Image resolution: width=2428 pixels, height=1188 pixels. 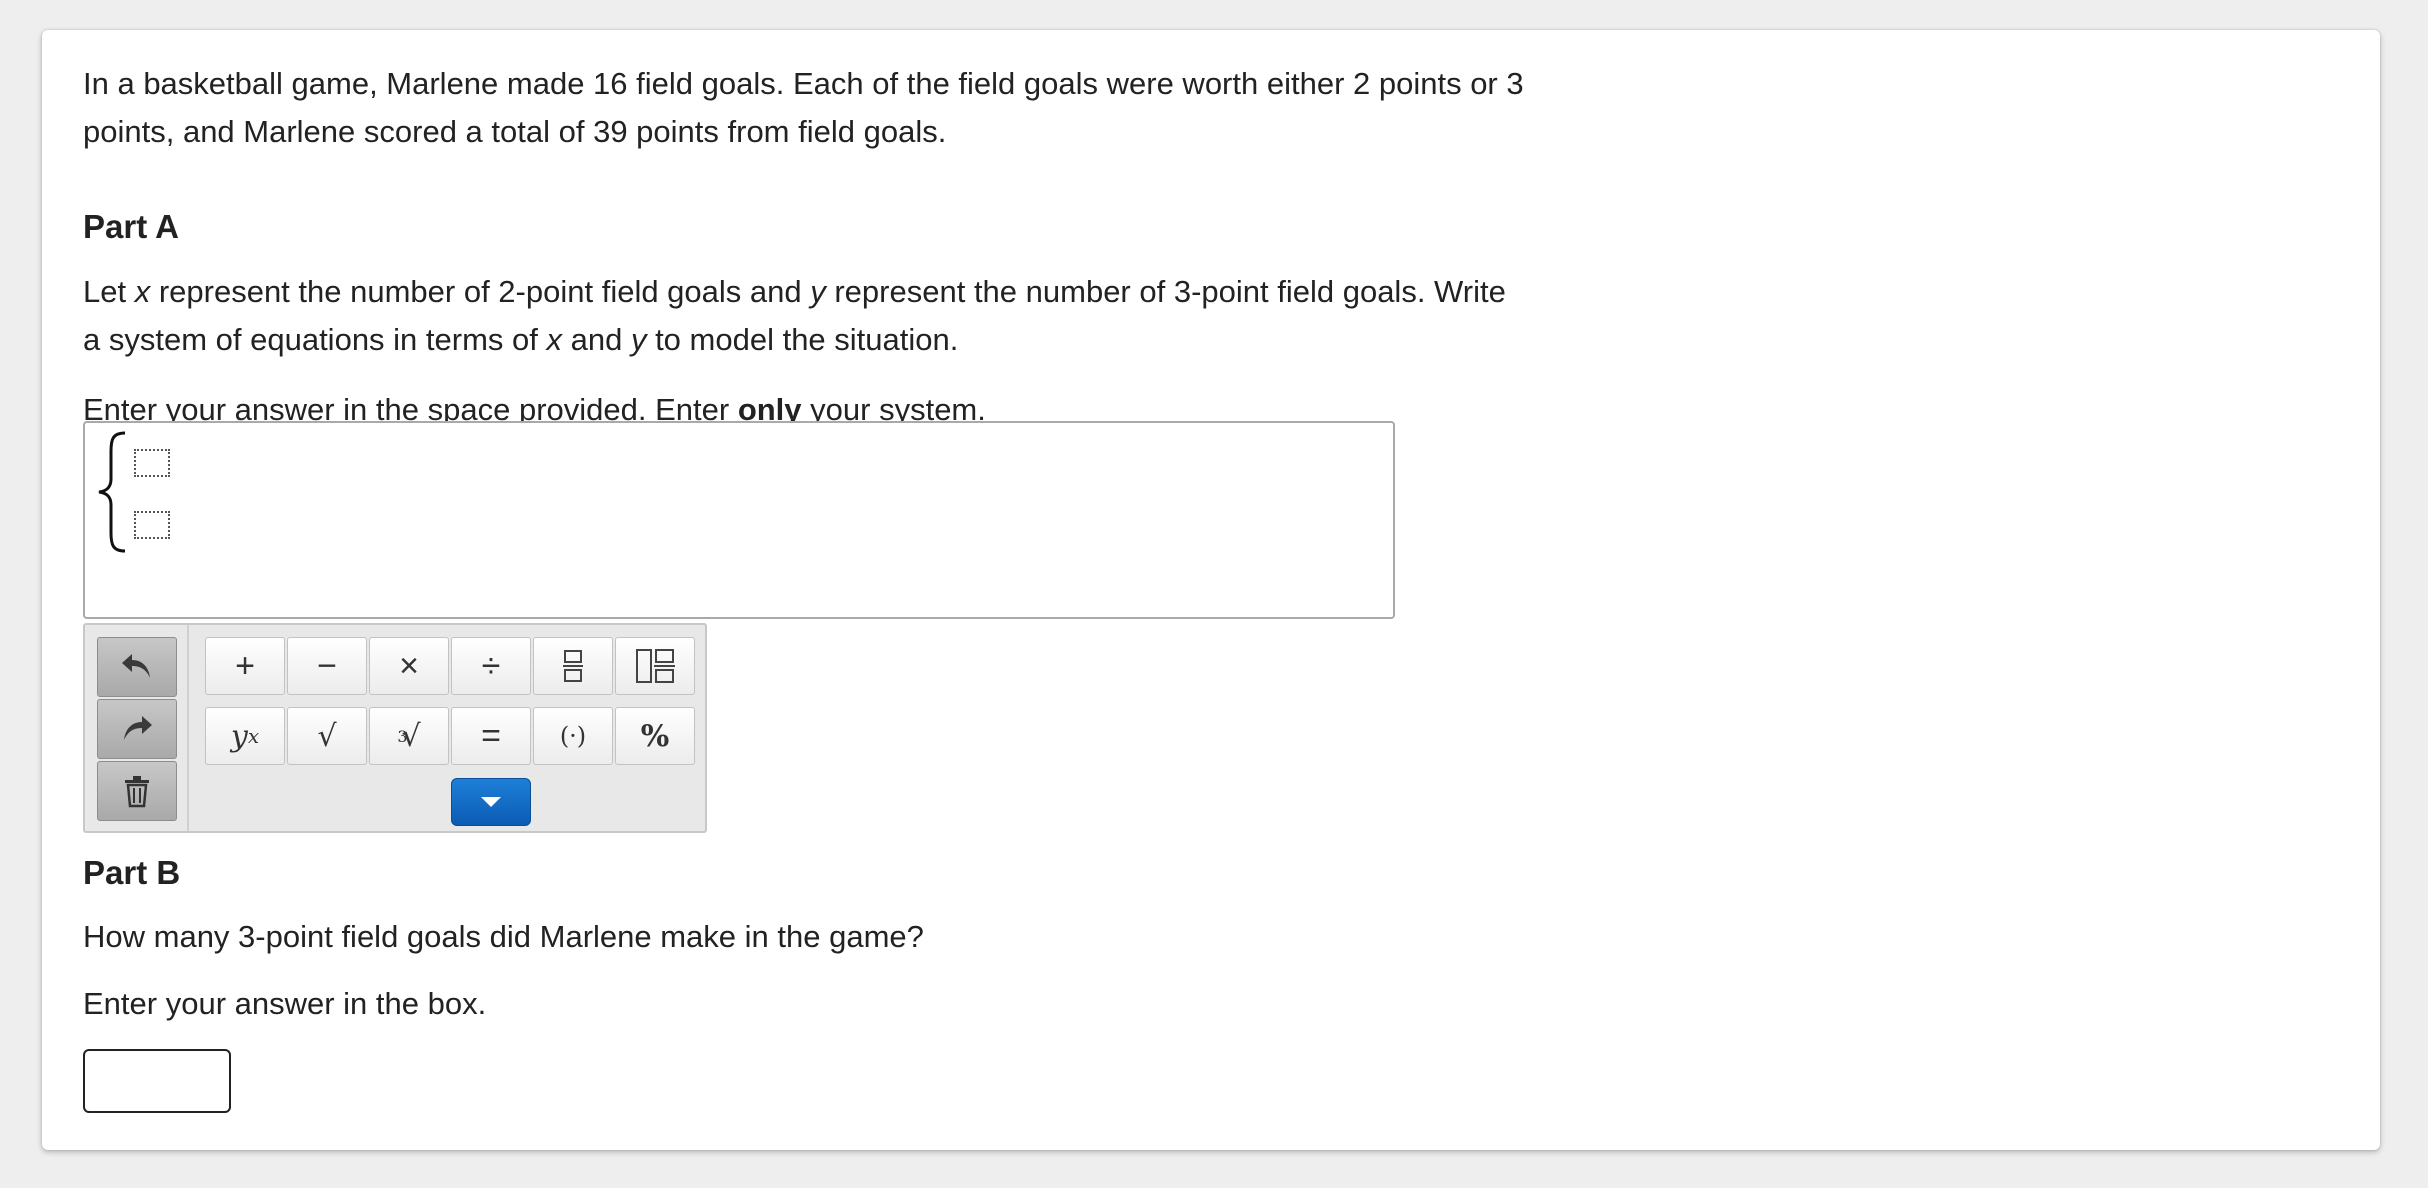 I want to click on mixed-number-key, so click(x=655, y=666).